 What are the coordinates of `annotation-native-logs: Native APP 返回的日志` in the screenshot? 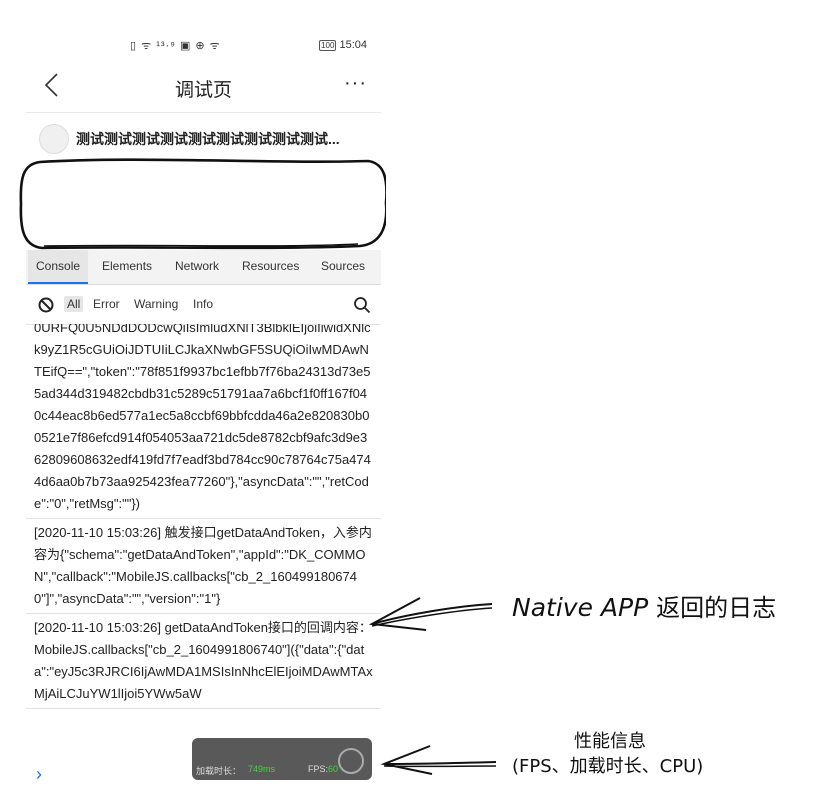 It's located at (644, 605).